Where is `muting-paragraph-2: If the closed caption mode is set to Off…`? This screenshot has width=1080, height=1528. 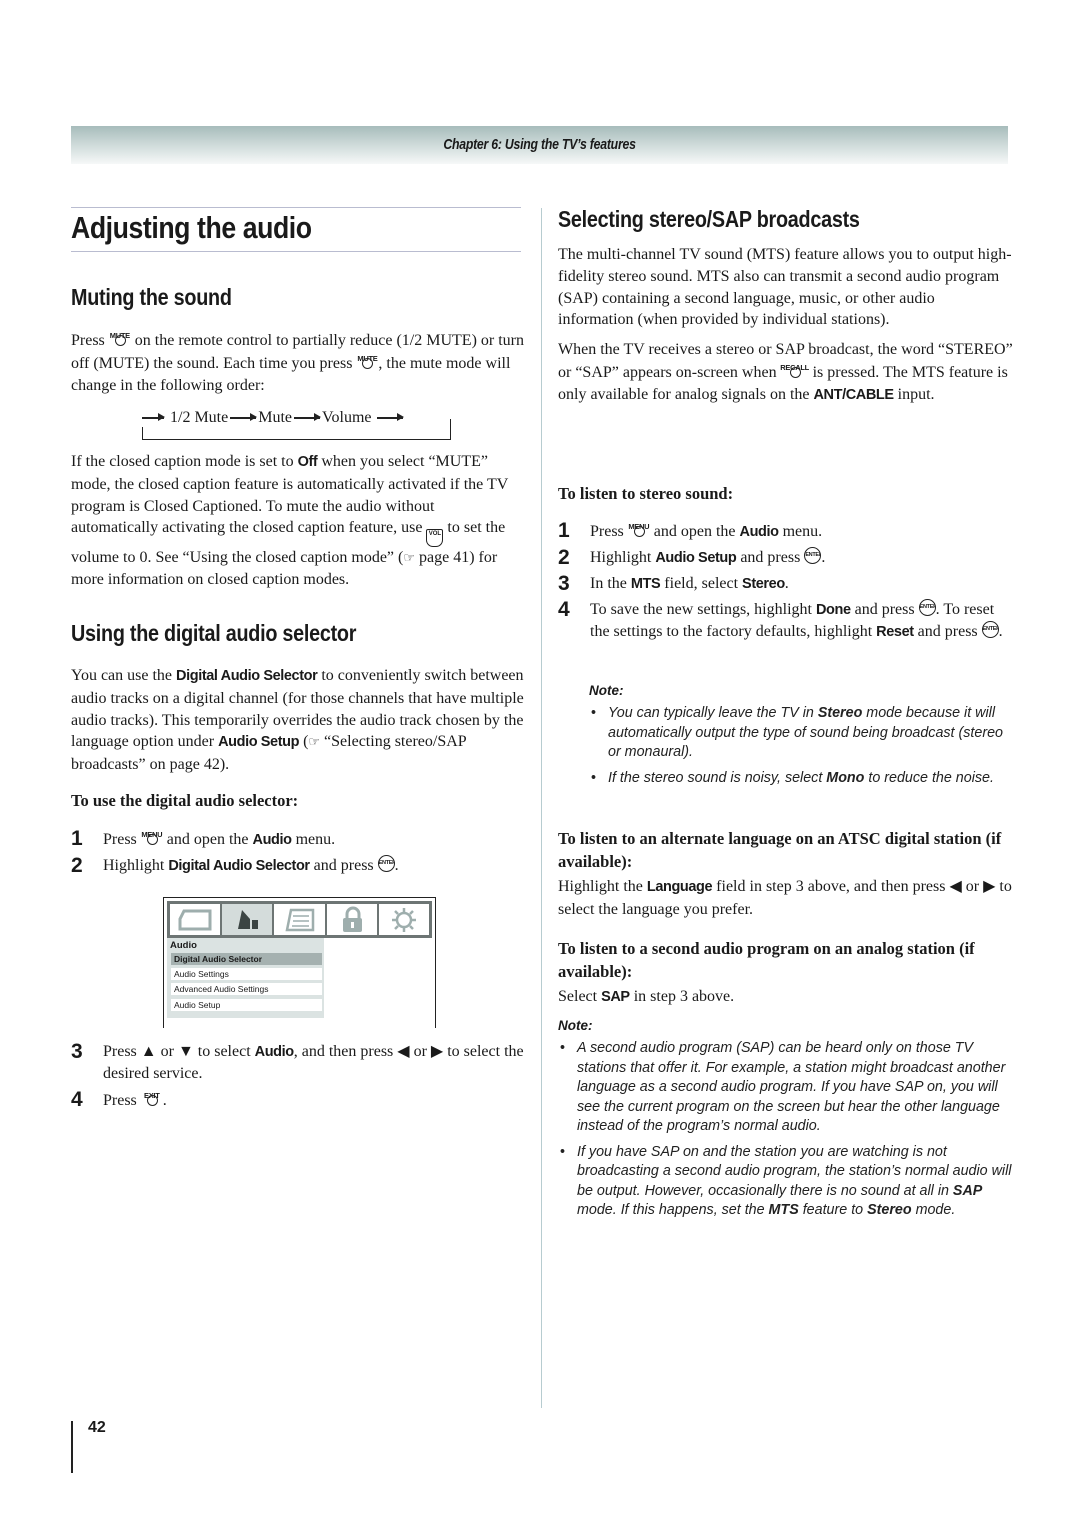
muting-paragraph-2: If the closed caption mode is set to Off… is located at coordinates (290, 521).